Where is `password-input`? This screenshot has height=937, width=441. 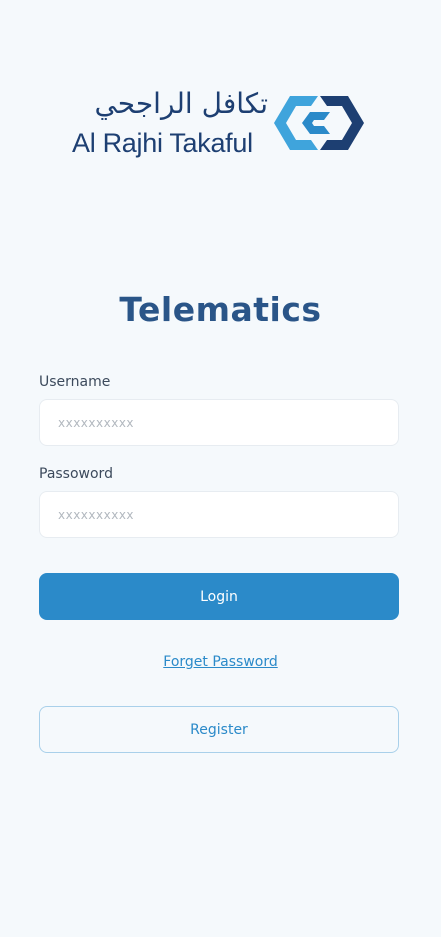 password-input is located at coordinates (219, 514).